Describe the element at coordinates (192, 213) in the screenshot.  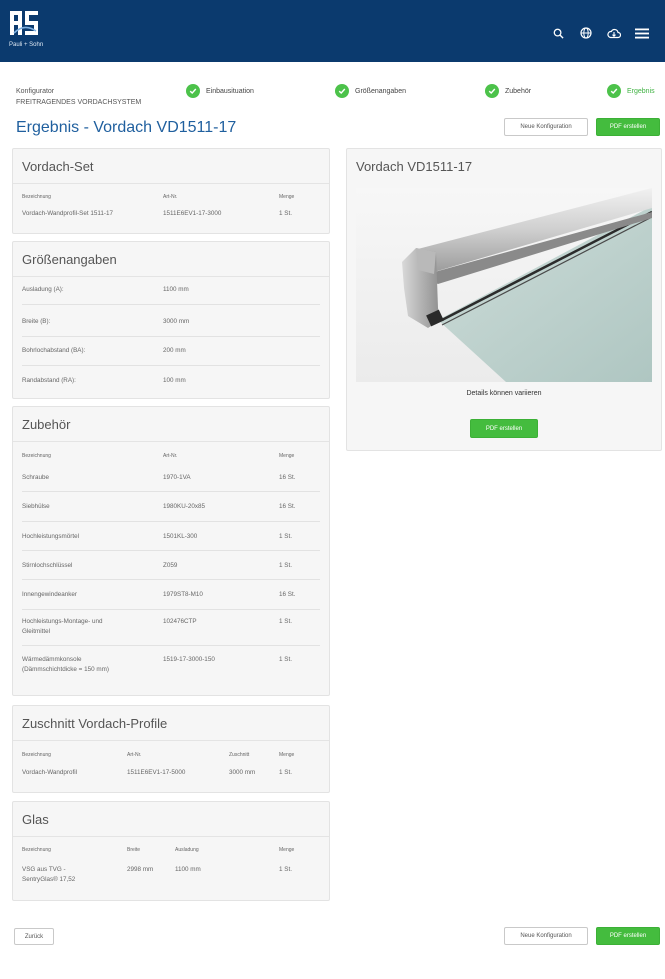
I see `table-cell: 1511E6EV1-17-3000` at that location.